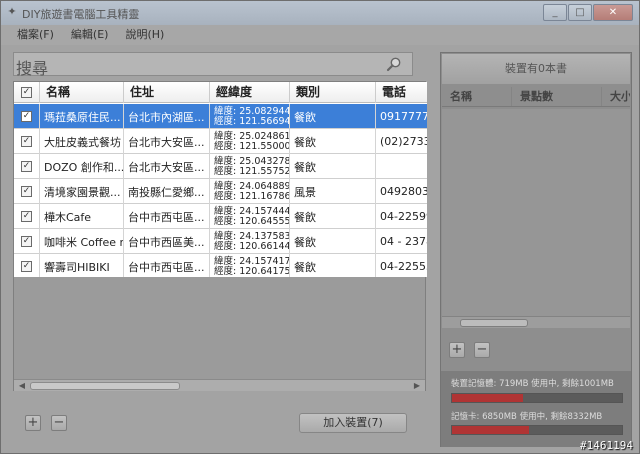 This screenshot has height=454, width=640. Describe the element at coordinates (403, 241) in the screenshot. I see `cell-phone: 04 - 237871` at that location.